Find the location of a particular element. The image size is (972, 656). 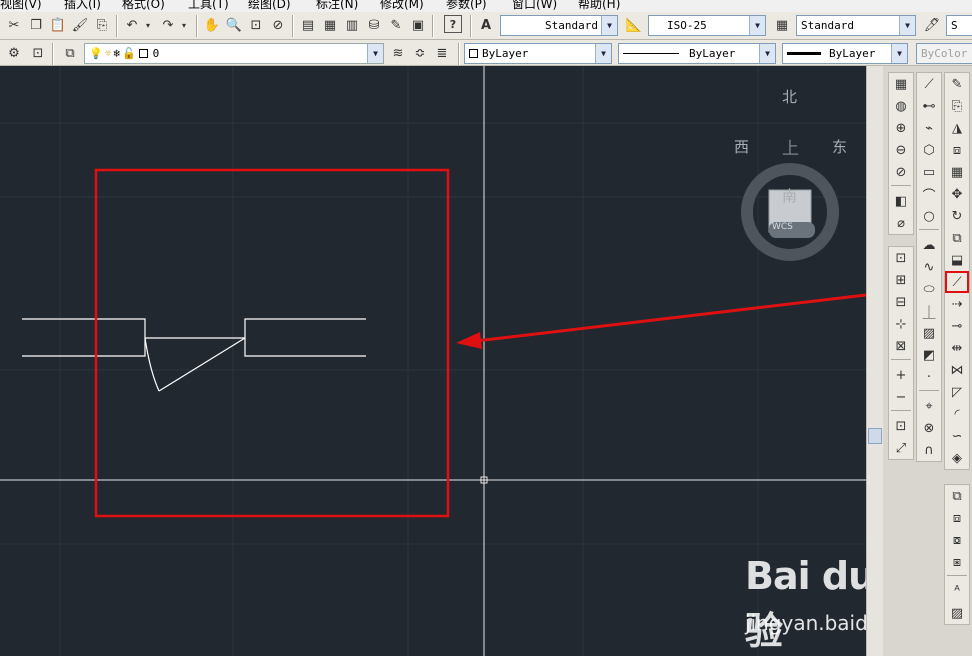

menu-parameter: 参数(P) is located at coordinates (466, 6).